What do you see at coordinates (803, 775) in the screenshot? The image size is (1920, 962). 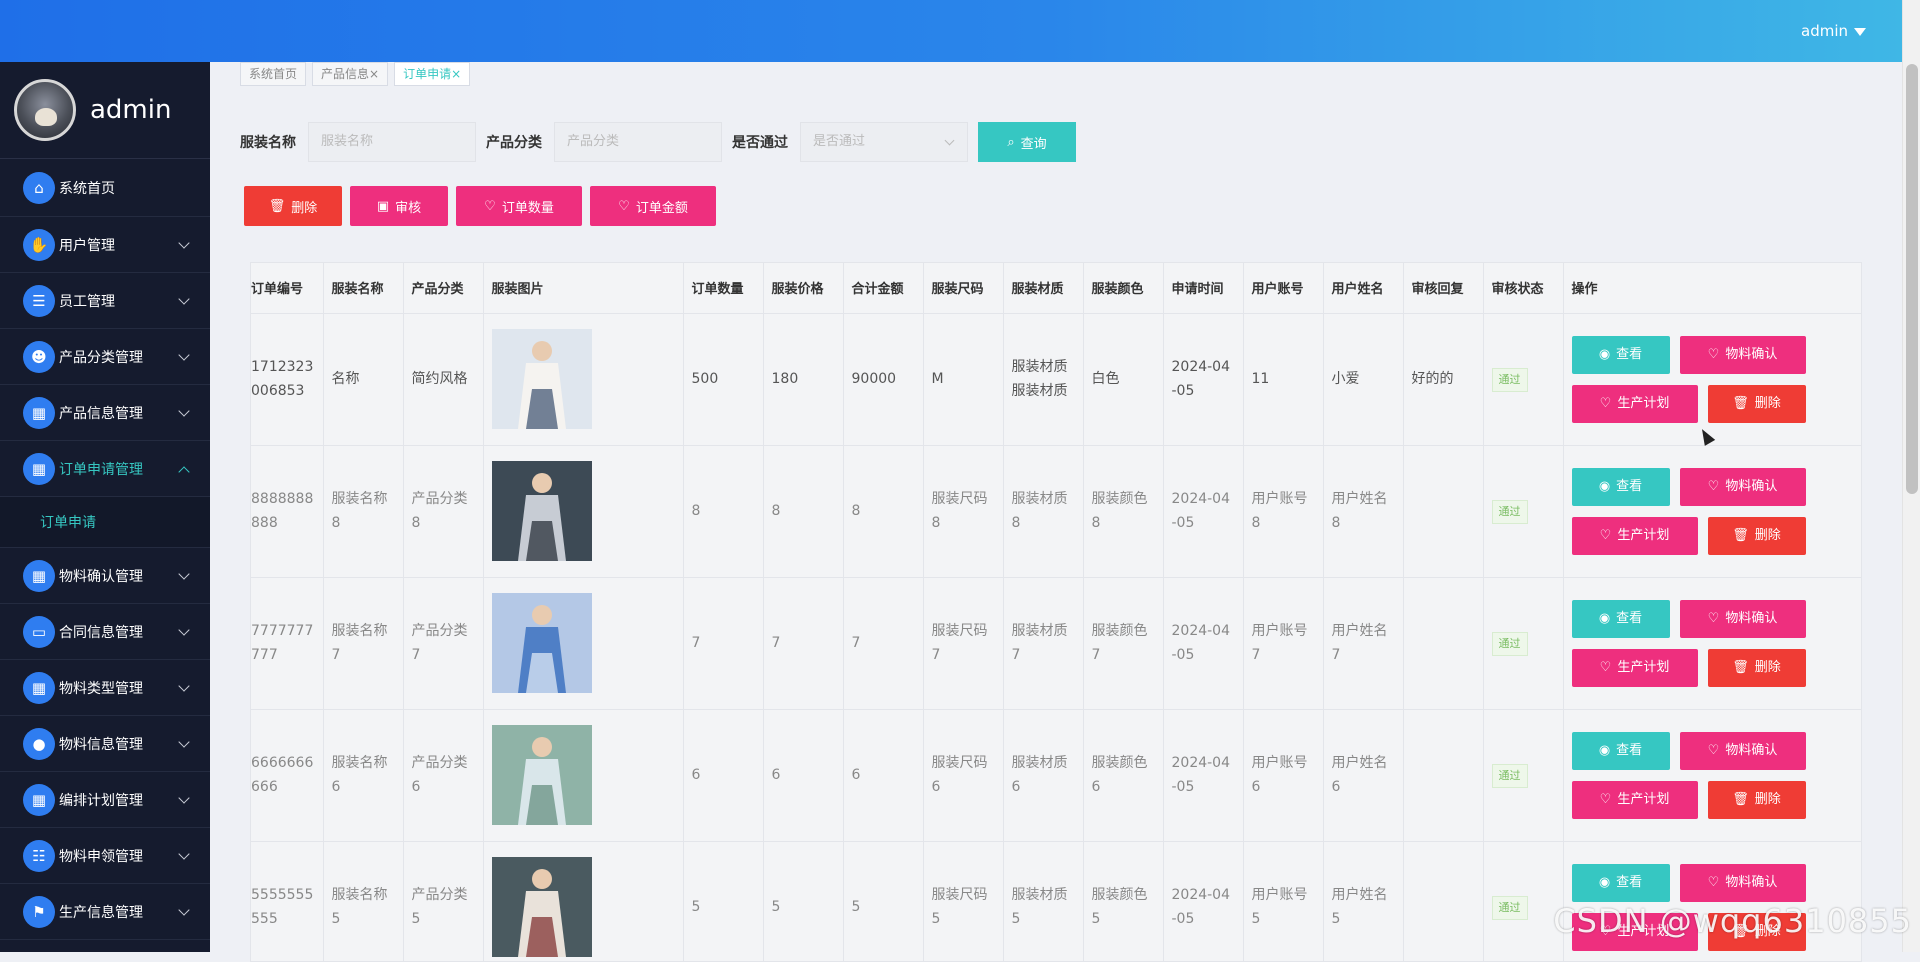 I see `cell-price: 6` at bounding box center [803, 775].